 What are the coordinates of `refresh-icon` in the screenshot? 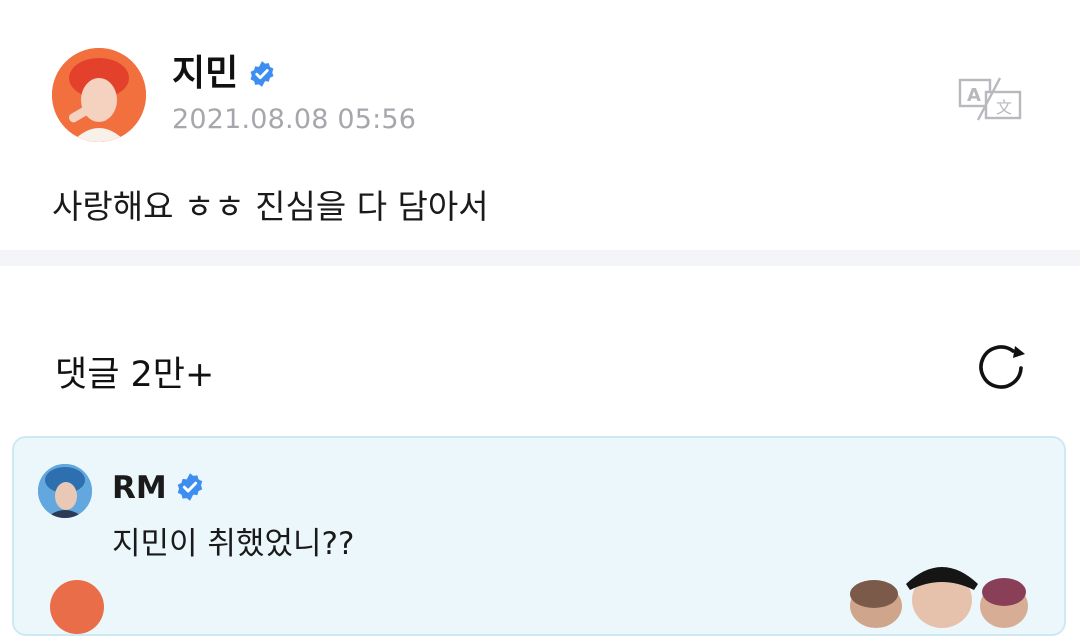 It's located at (1003, 367).